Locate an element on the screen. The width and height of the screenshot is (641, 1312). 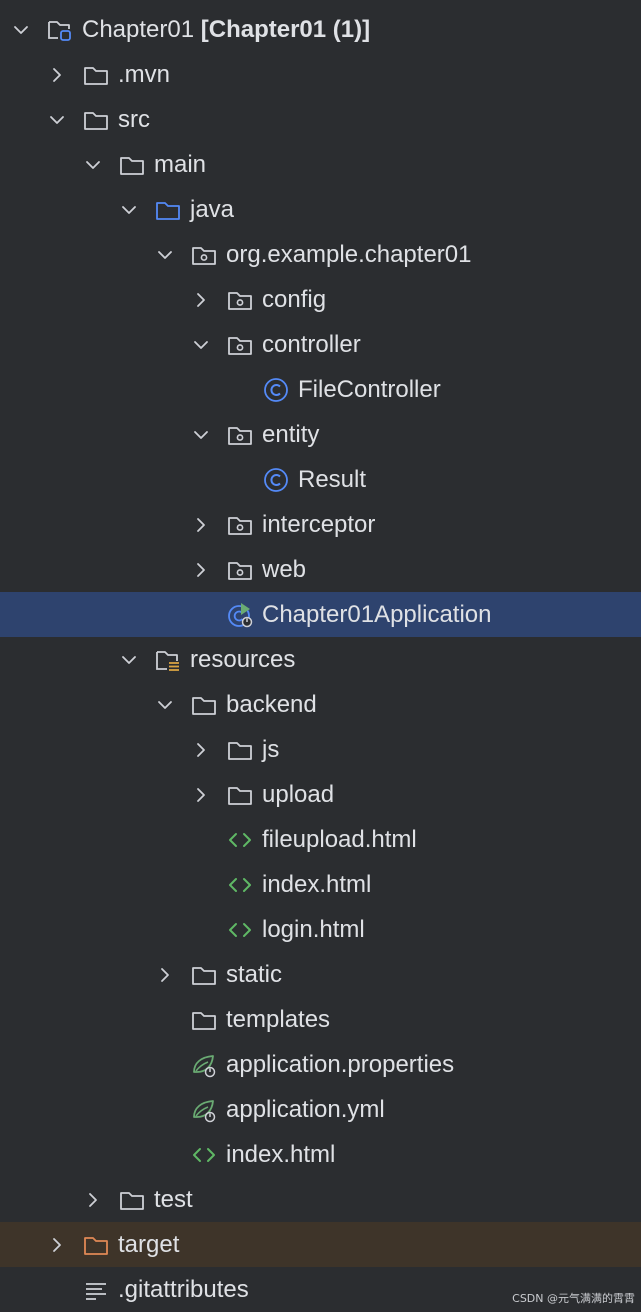
tree-item-name: java is located at coordinates (212, 209).